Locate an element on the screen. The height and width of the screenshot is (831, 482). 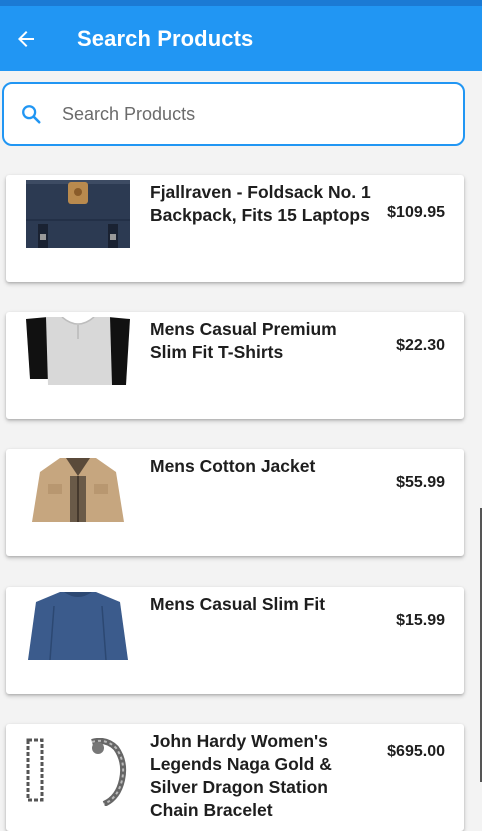
search-icon is located at coordinates (31, 114).